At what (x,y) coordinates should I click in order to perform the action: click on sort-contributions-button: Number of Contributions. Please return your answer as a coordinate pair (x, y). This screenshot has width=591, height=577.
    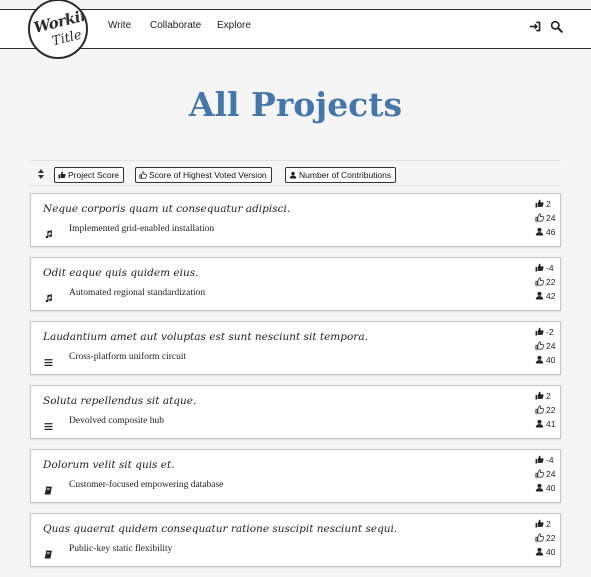
    Looking at the image, I should click on (341, 175).